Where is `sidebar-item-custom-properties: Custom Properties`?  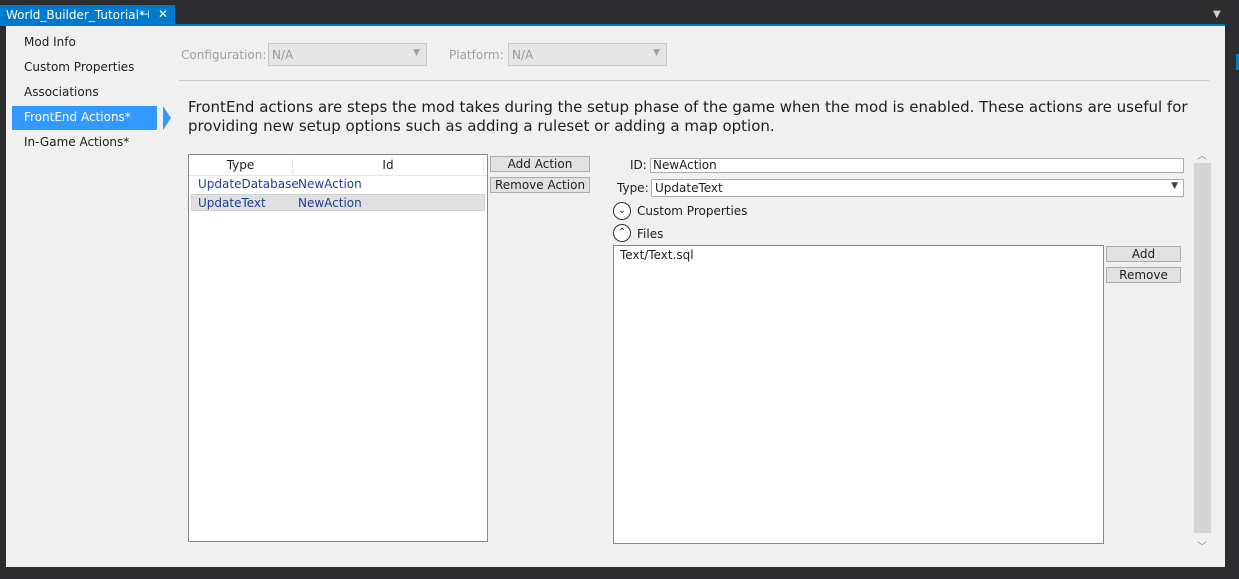
sidebar-item-custom-properties: Custom Properties is located at coordinates (84, 68).